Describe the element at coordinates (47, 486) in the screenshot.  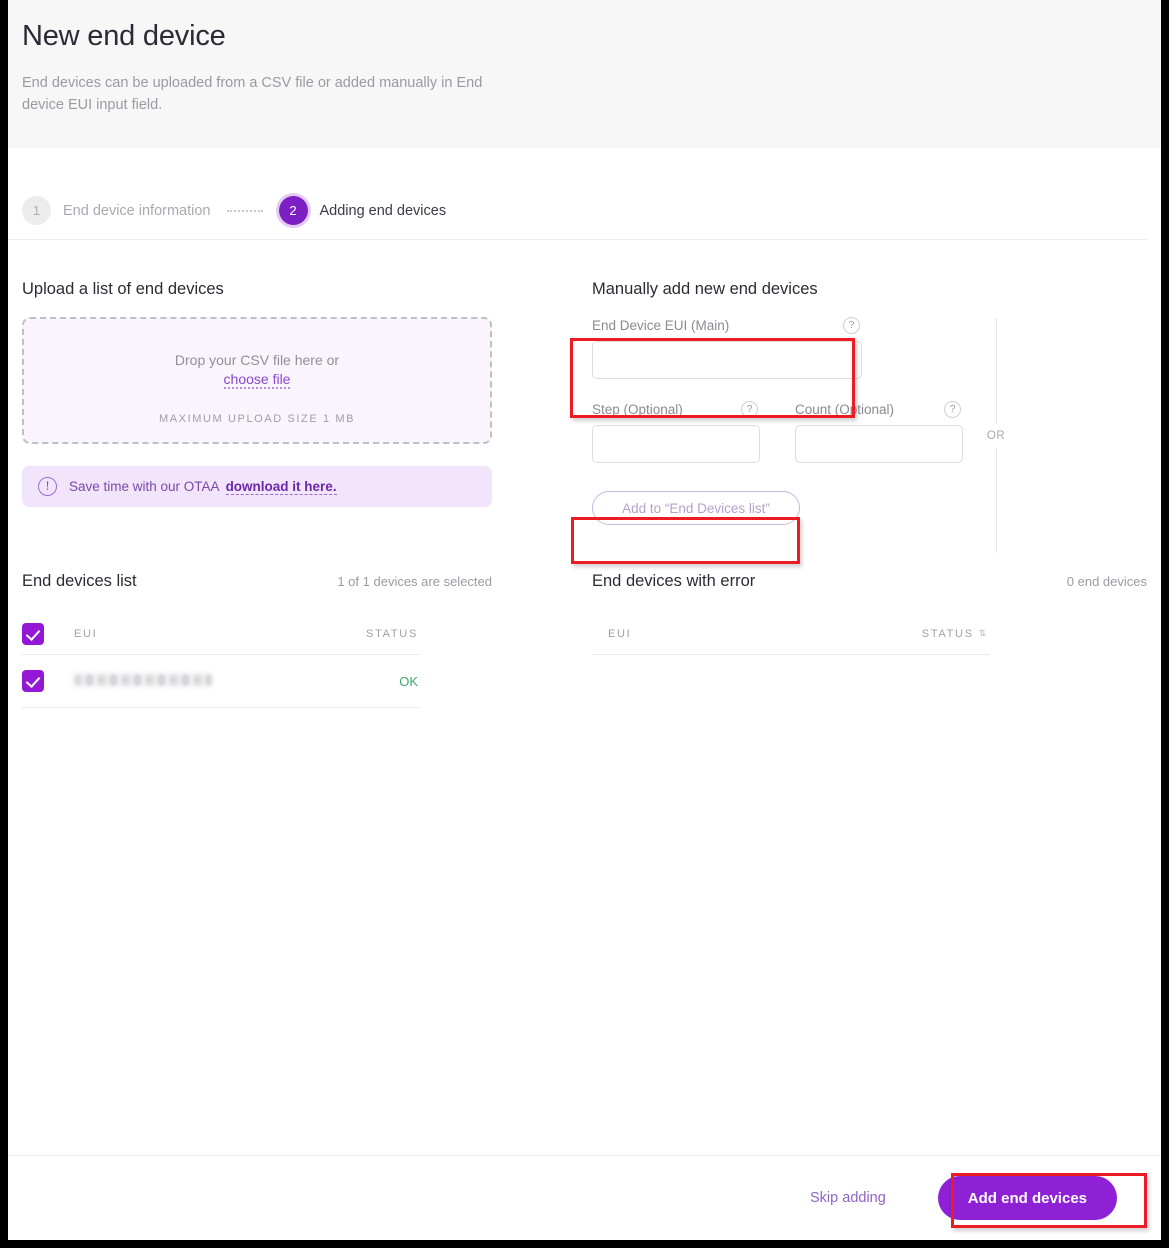
I see `exclamation-circle-icon: !` at that location.